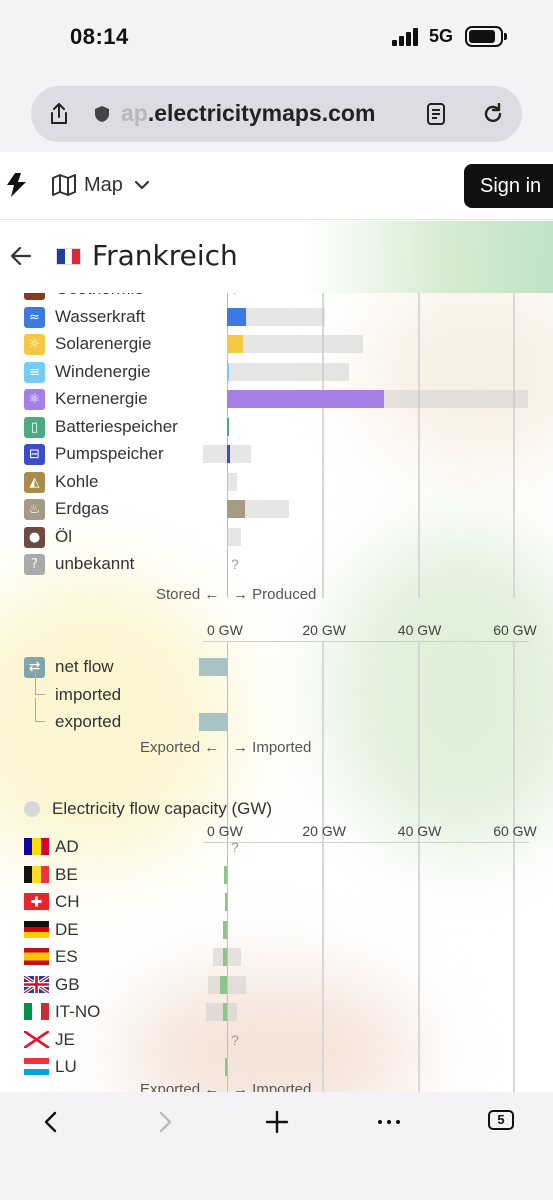 The height and width of the screenshot is (1200, 553). What do you see at coordinates (84, 666) in the screenshot?
I see `net-flow-label: net flow` at bounding box center [84, 666].